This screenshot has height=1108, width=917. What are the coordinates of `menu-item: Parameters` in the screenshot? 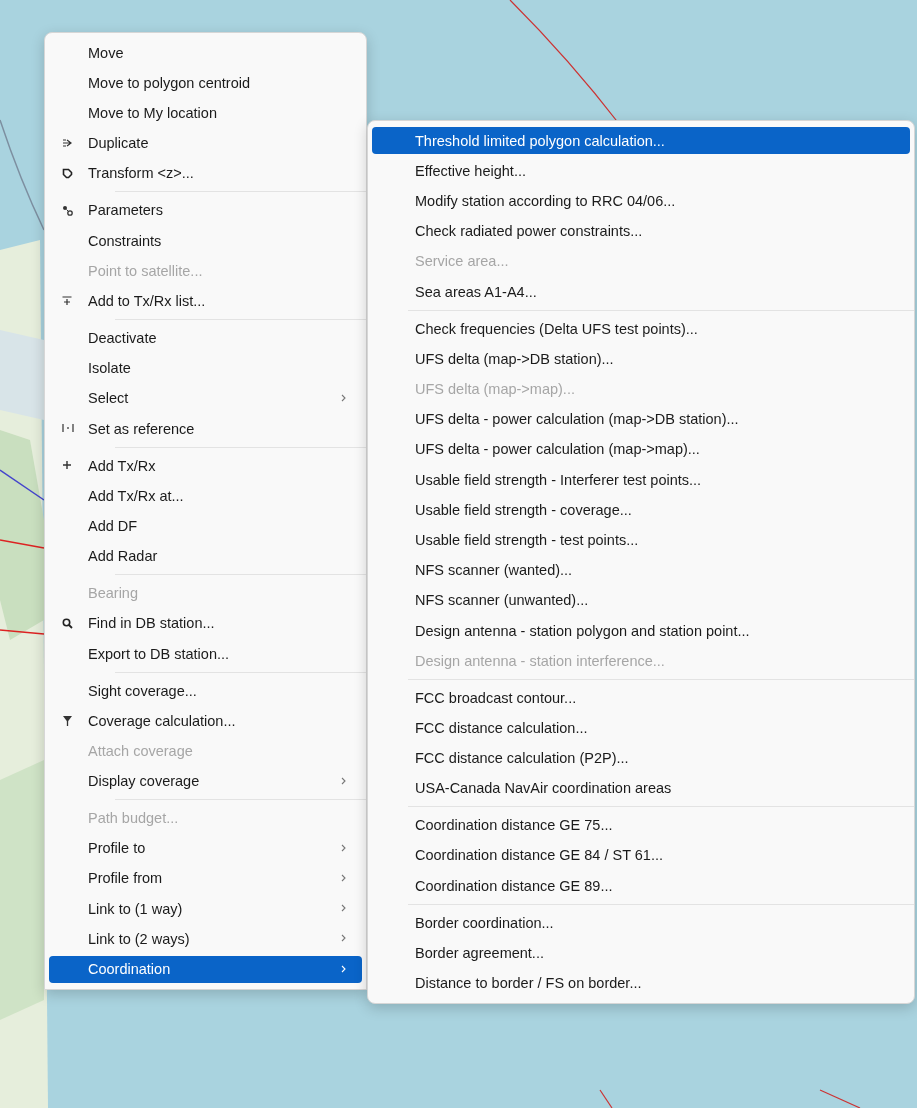 It's located at (205, 210).